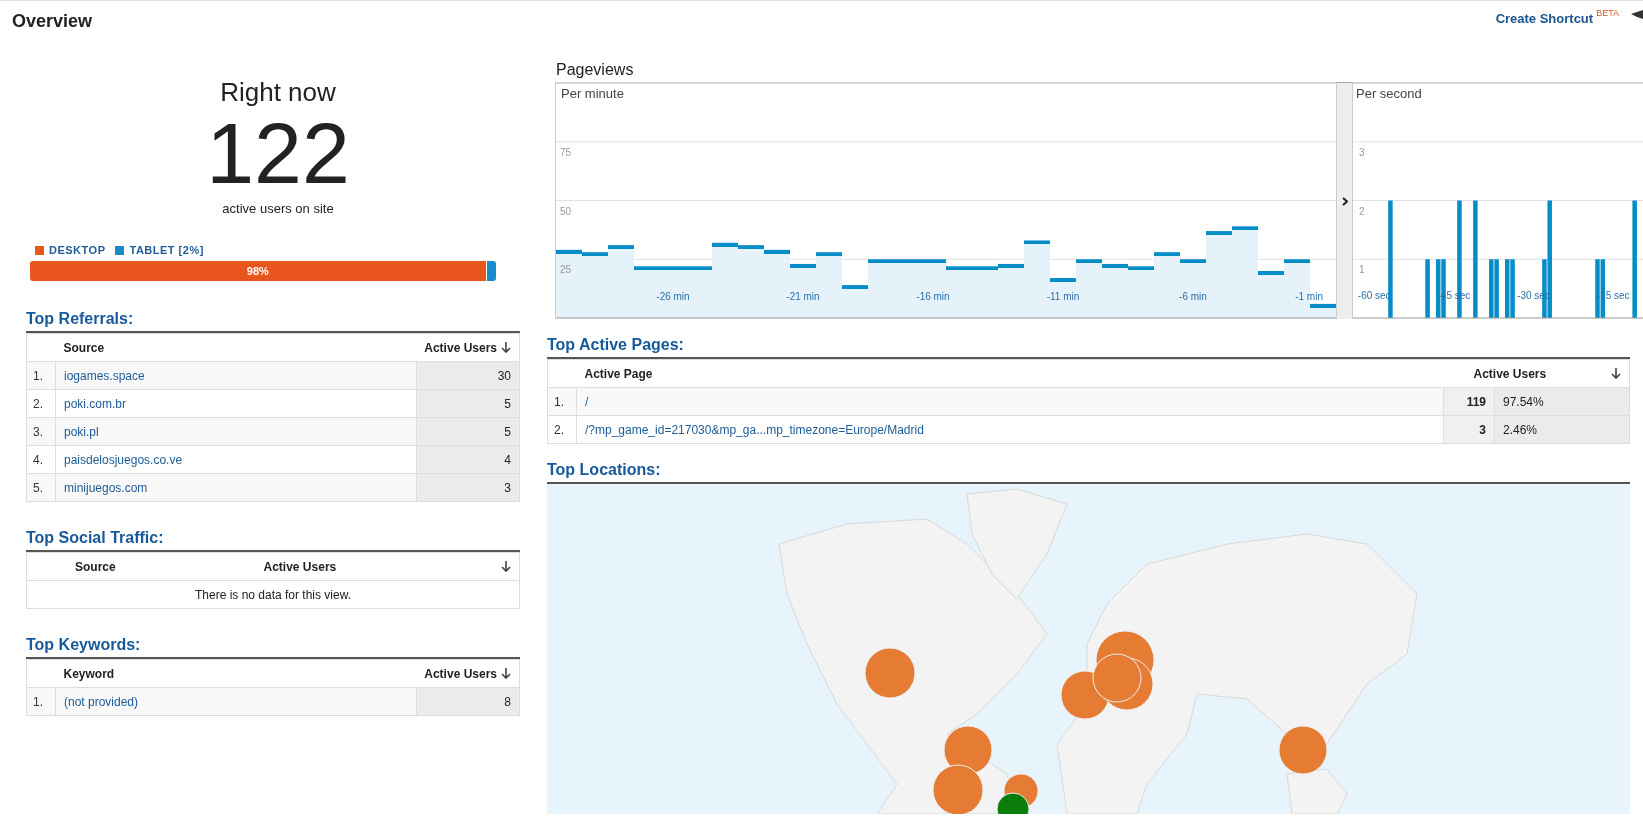 The image size is (1643, 823). Describe the element at coordinates (595, 70) in the screenshot. I see `chart-title: Pageviews` at that location.